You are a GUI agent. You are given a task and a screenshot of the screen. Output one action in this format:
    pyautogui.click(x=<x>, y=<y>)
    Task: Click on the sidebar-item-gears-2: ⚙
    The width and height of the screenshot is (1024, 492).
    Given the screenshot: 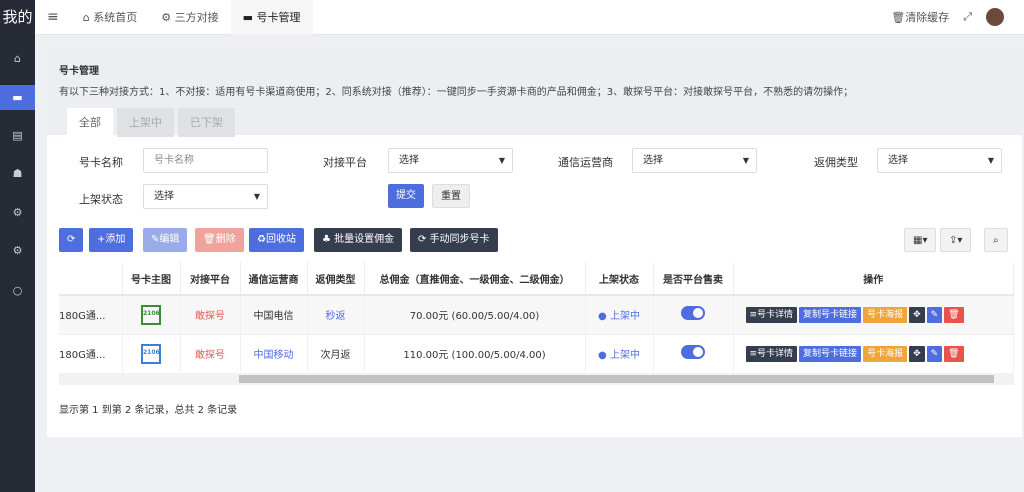 What is the action you would take?
    pyautogui.click(x=17, y=250)
    